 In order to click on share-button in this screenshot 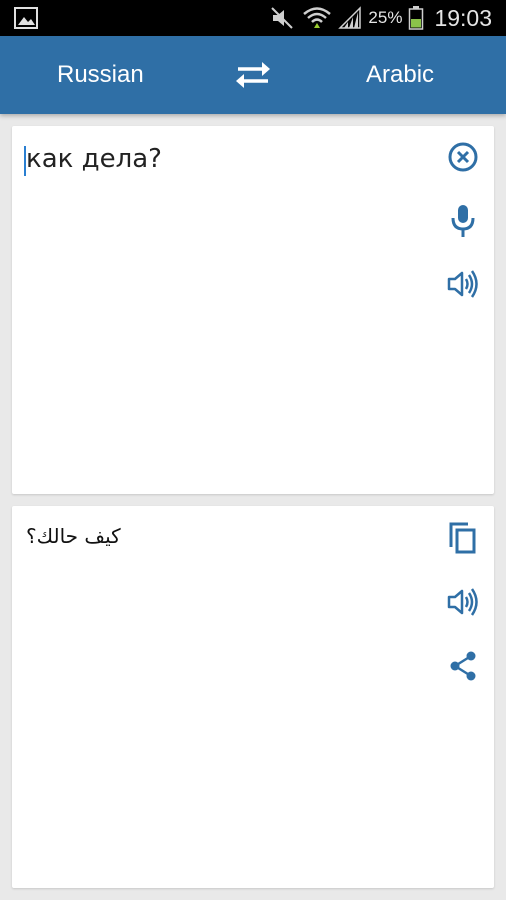, I will do `click(463, 666)`.